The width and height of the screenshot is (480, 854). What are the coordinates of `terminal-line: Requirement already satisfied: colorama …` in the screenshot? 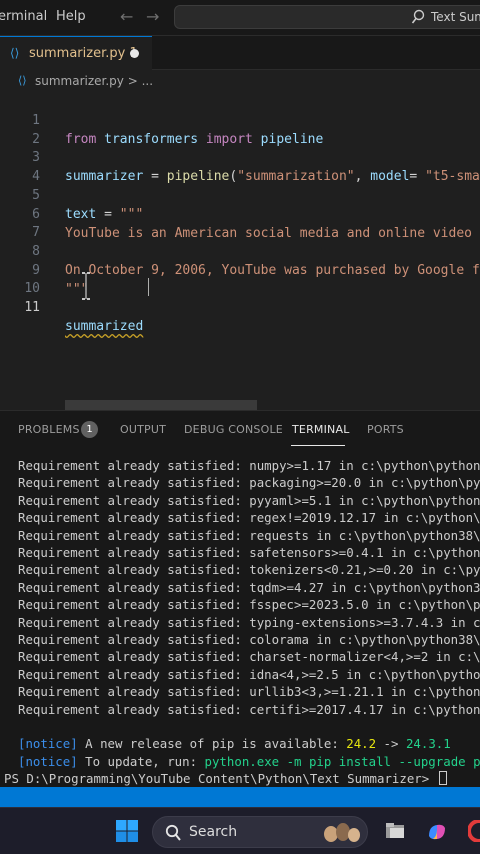 It's located at (249, 639).